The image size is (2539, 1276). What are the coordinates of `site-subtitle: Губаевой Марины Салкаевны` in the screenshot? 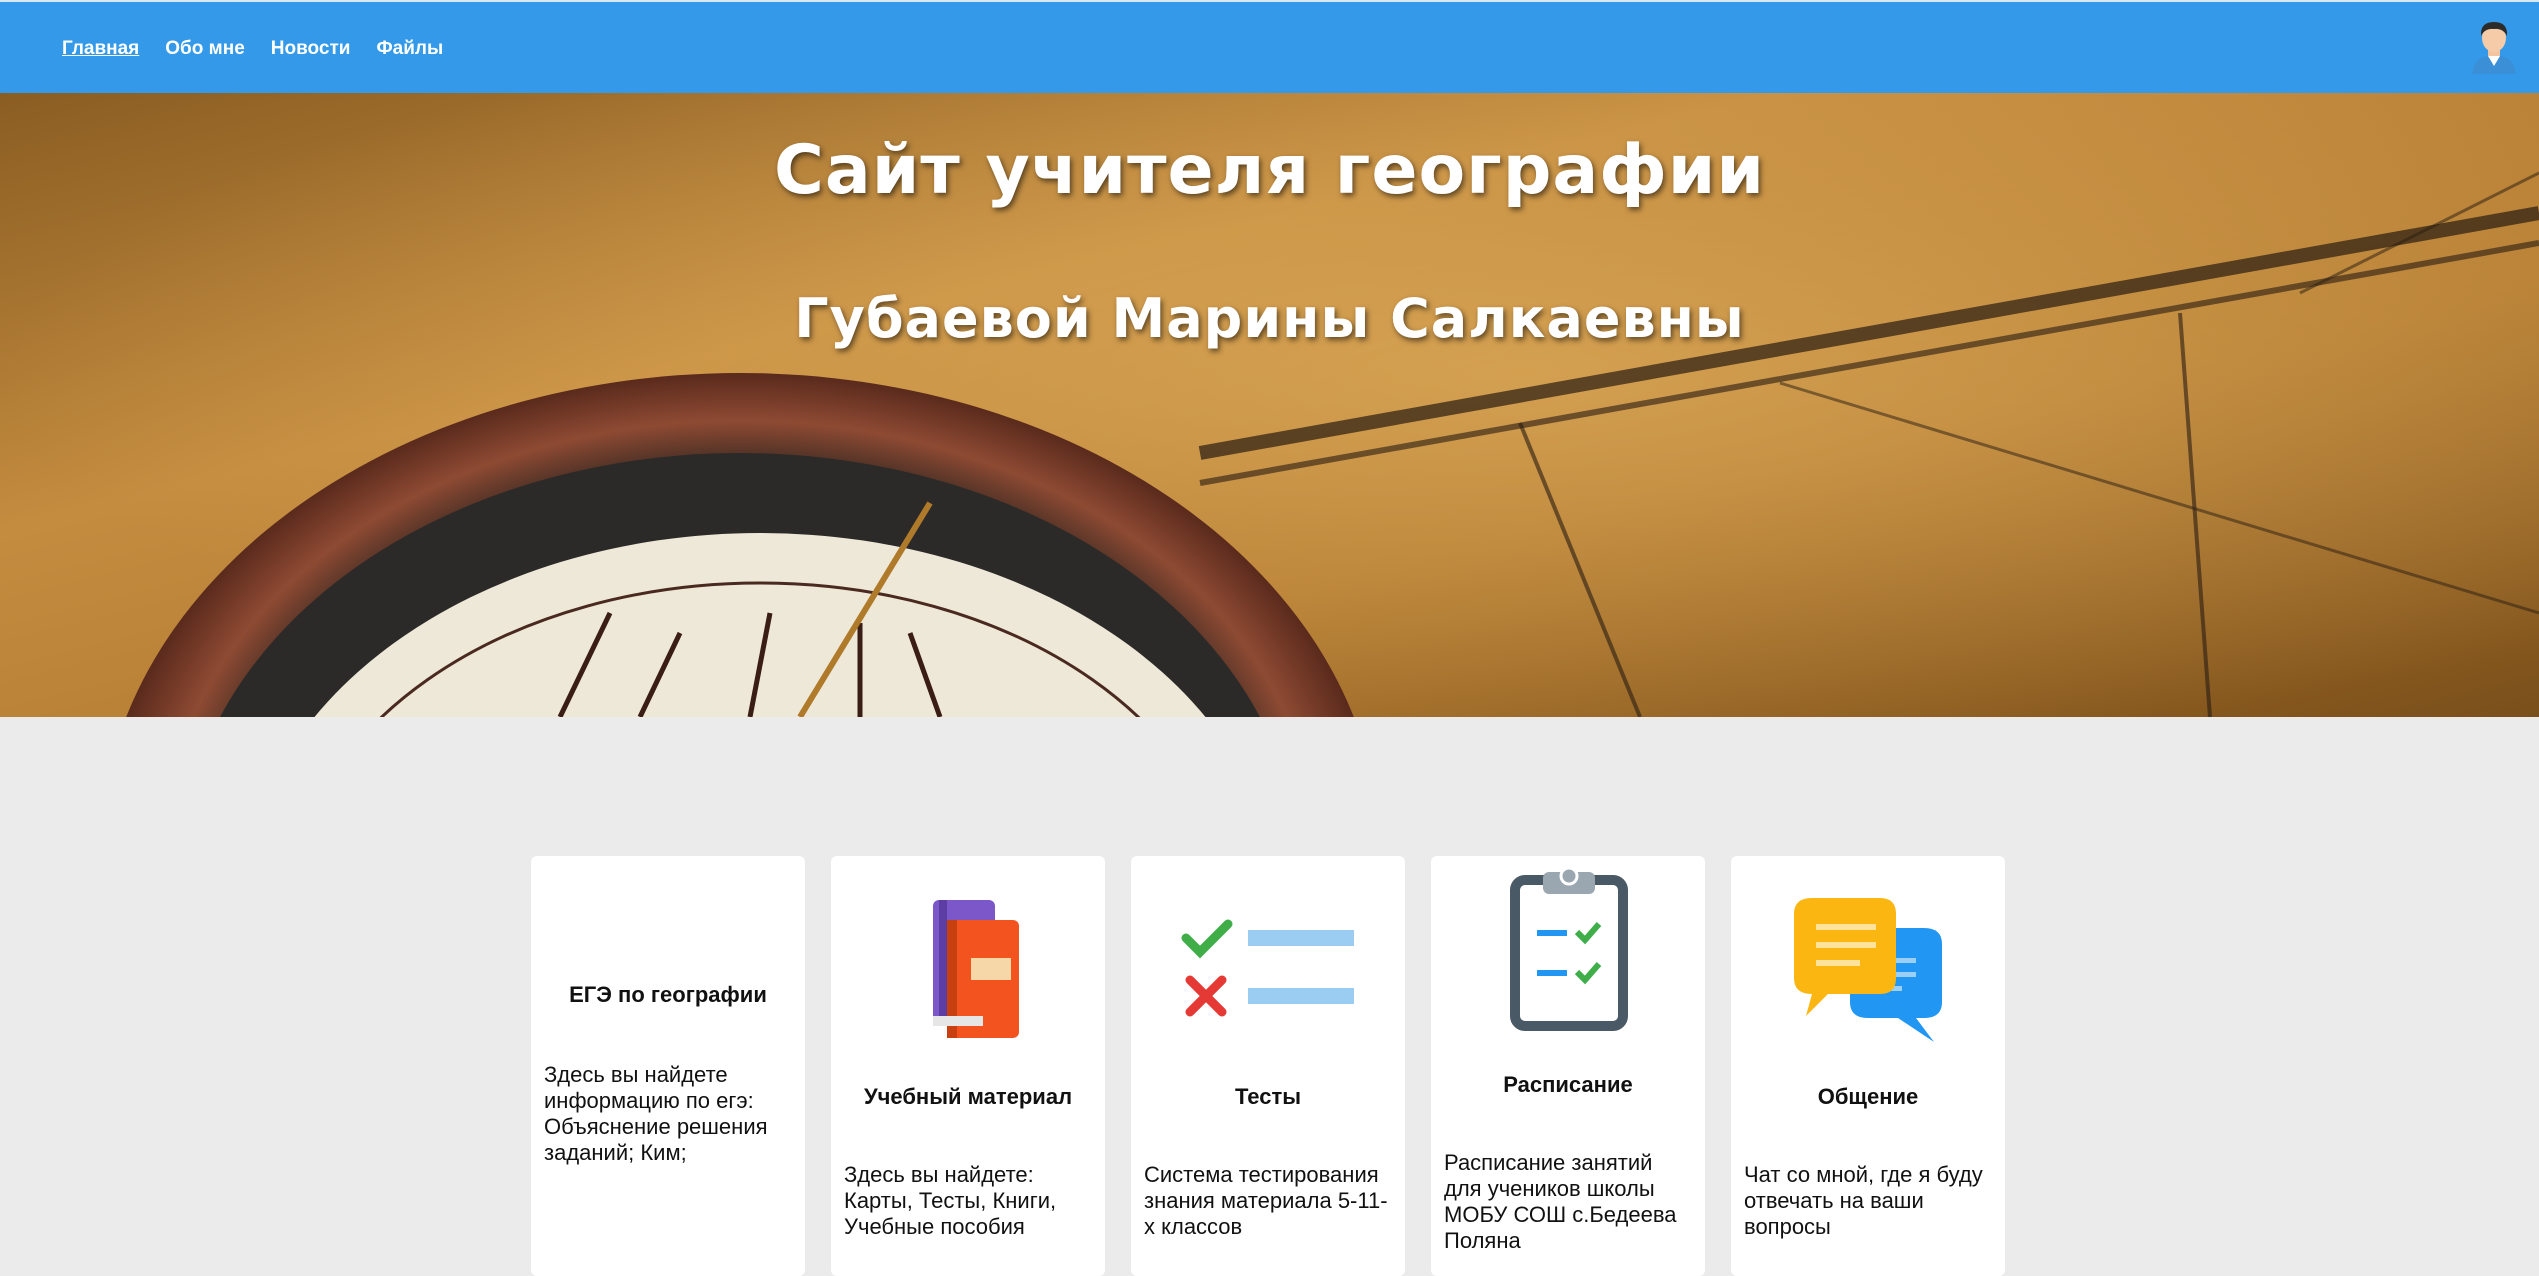 It's located at (1269, 318).